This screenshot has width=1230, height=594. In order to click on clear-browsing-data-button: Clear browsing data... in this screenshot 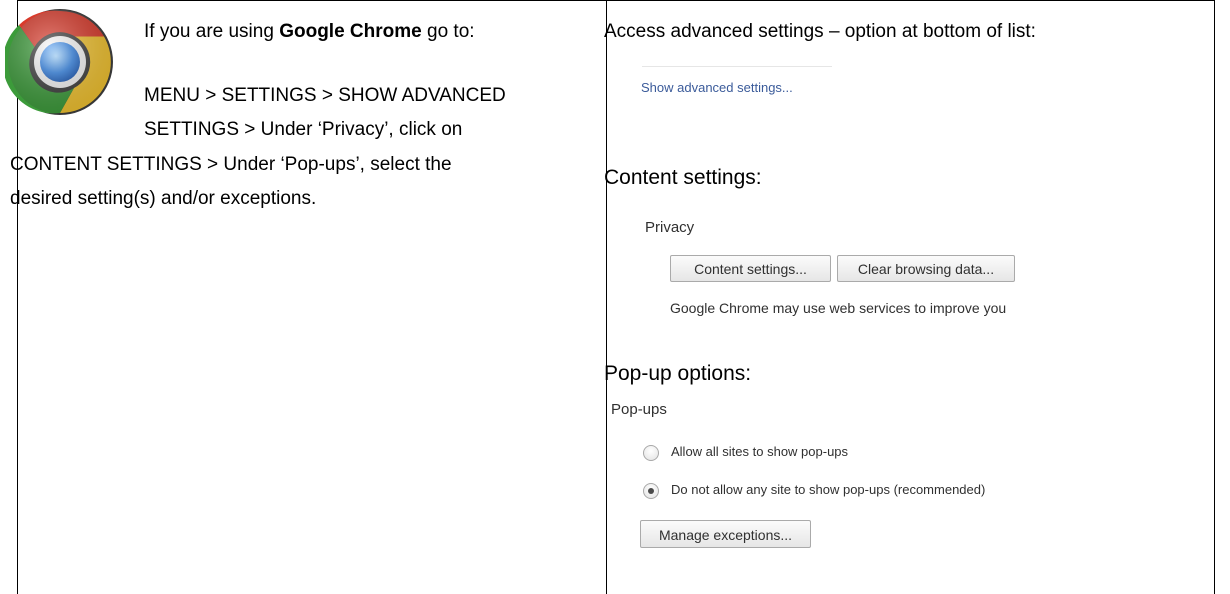, I will do `click(926, 268)`.